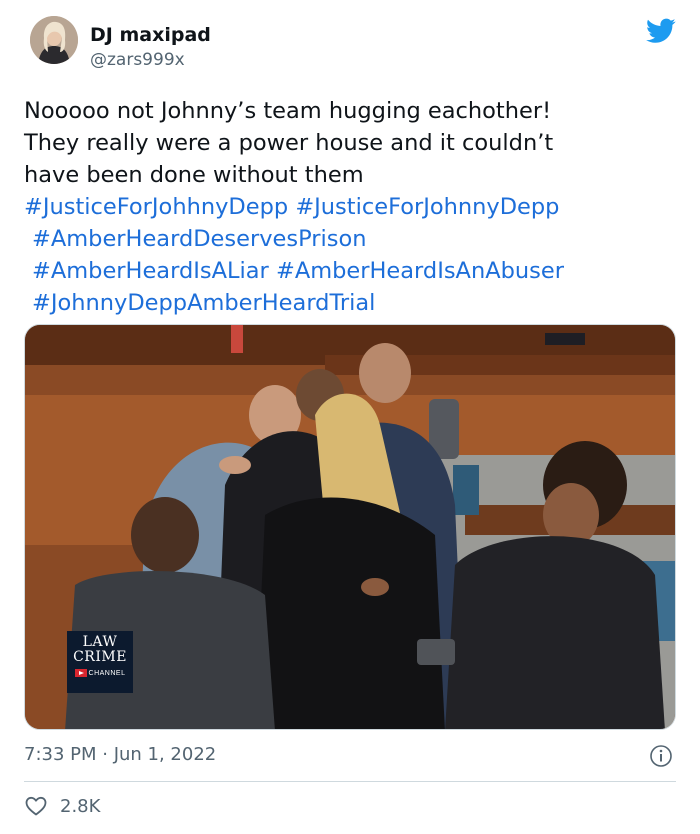 The width and height of the screenshot is (700, 834). Describe the element at coordinates (203, 303) in the screenshot. I see `hashtag-link: #JohnnyDeppAmberHeardTrial` at that location.